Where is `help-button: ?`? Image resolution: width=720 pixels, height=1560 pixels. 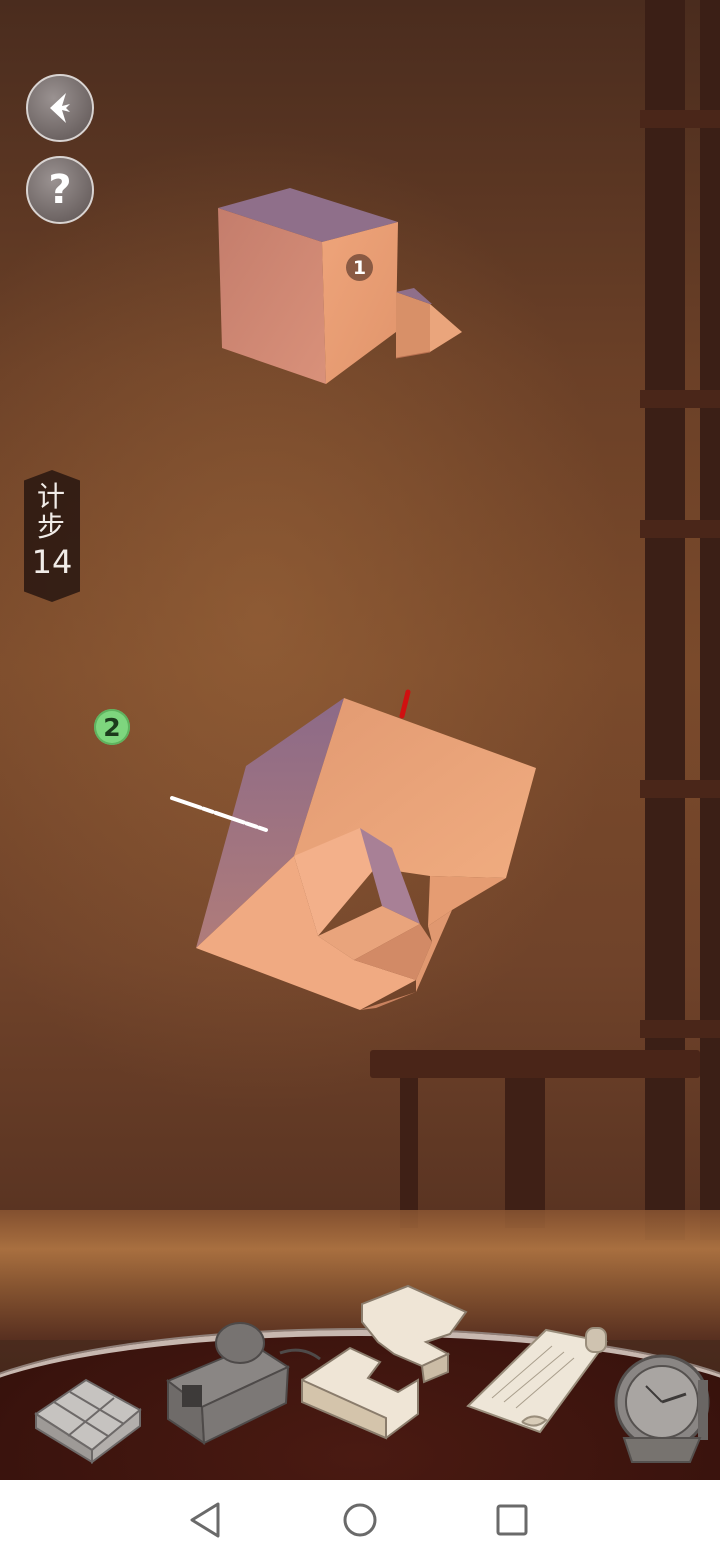
help-button: ? is located at coordinates (60, 190).